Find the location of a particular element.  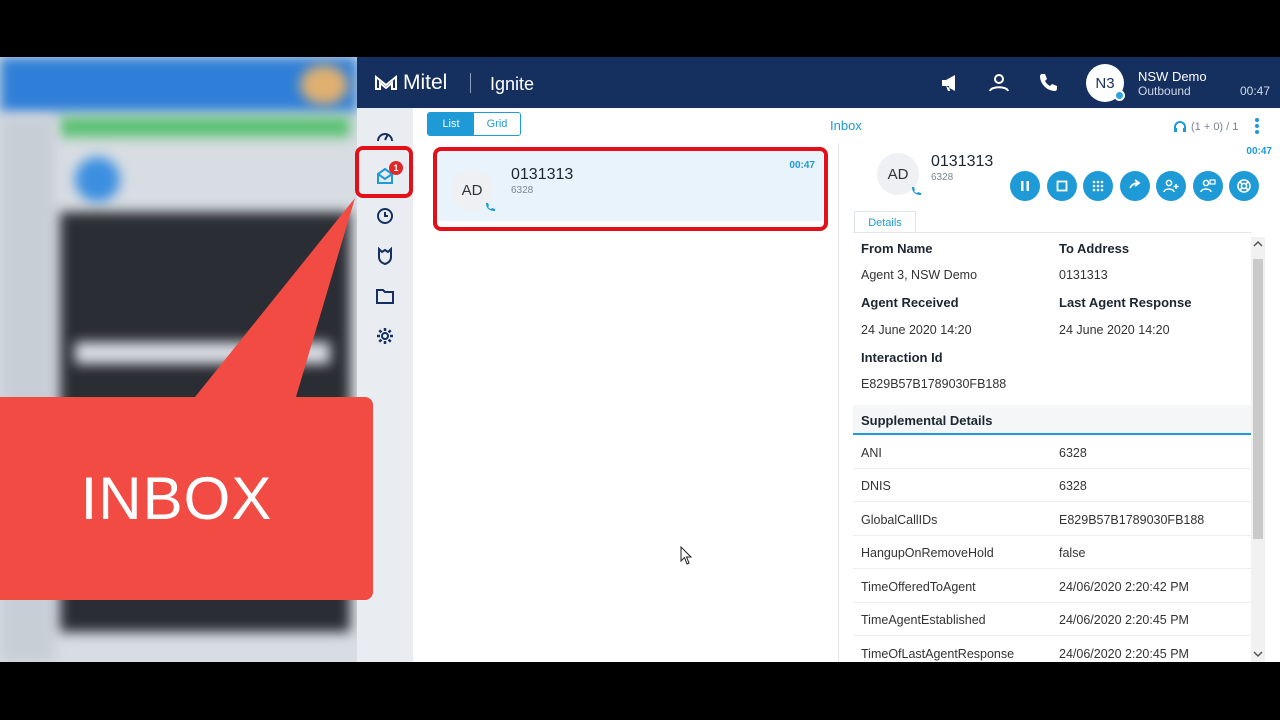

scroll-down-arrow-icon is located at coordinates (1258, 654).